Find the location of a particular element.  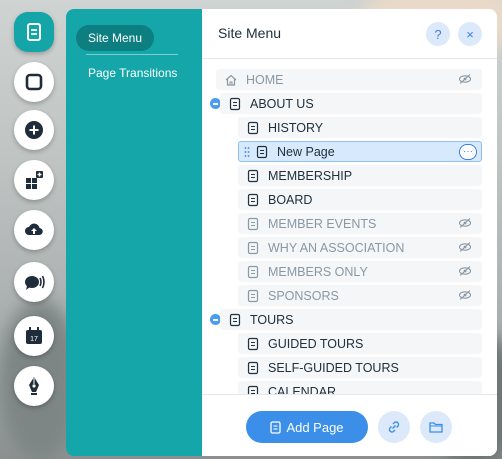

bookings-button: 17 is located at coordinates (34, 336).